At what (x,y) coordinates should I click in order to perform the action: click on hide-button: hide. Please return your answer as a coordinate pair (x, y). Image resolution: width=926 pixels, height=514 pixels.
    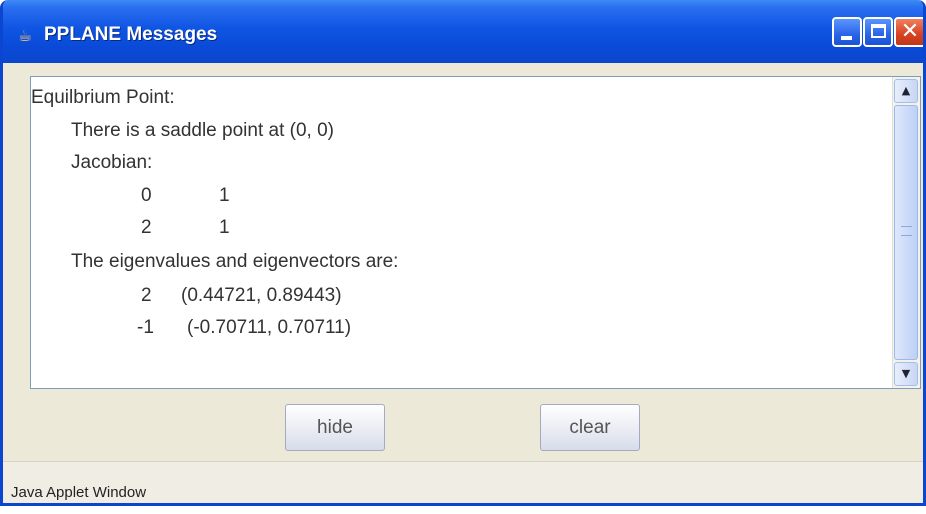
    Looking at the image, I should click on (335, 427).